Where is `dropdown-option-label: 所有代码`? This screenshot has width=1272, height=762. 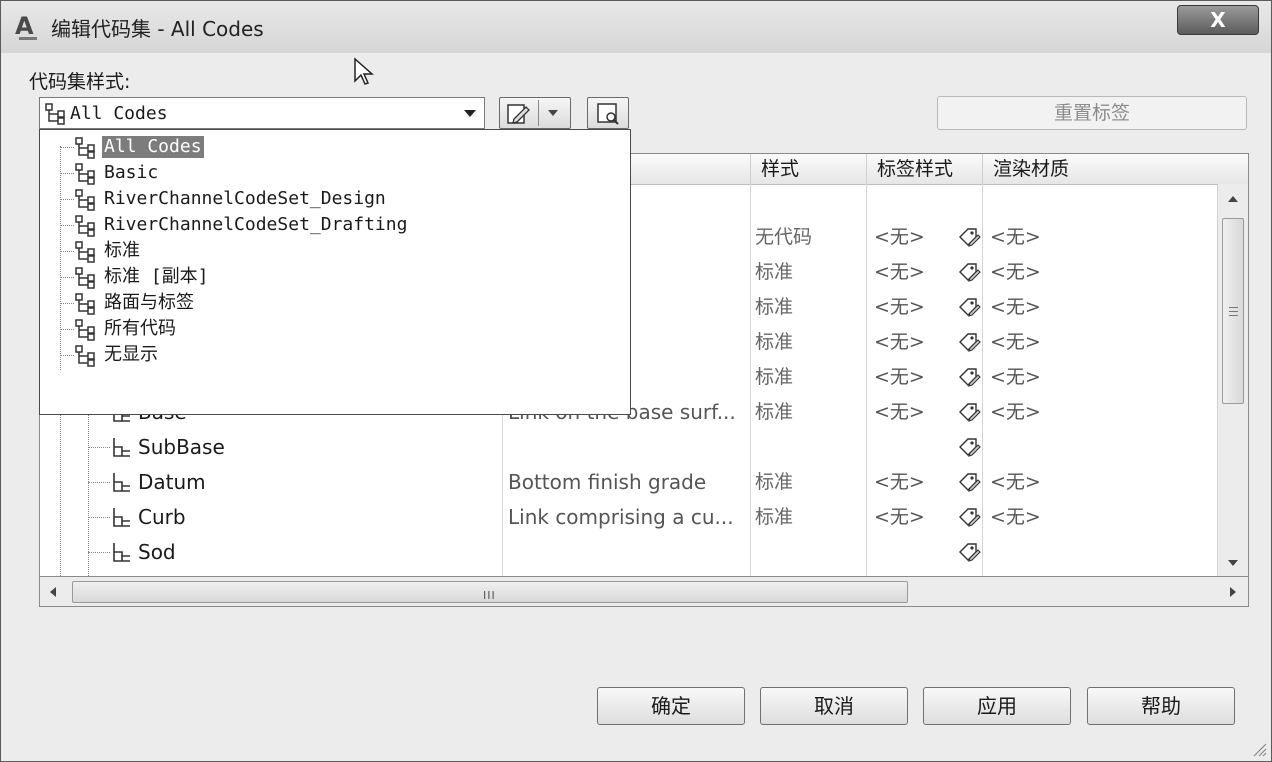
dropdown-option-label: 所有代码 is located at coordinates (140, 328).